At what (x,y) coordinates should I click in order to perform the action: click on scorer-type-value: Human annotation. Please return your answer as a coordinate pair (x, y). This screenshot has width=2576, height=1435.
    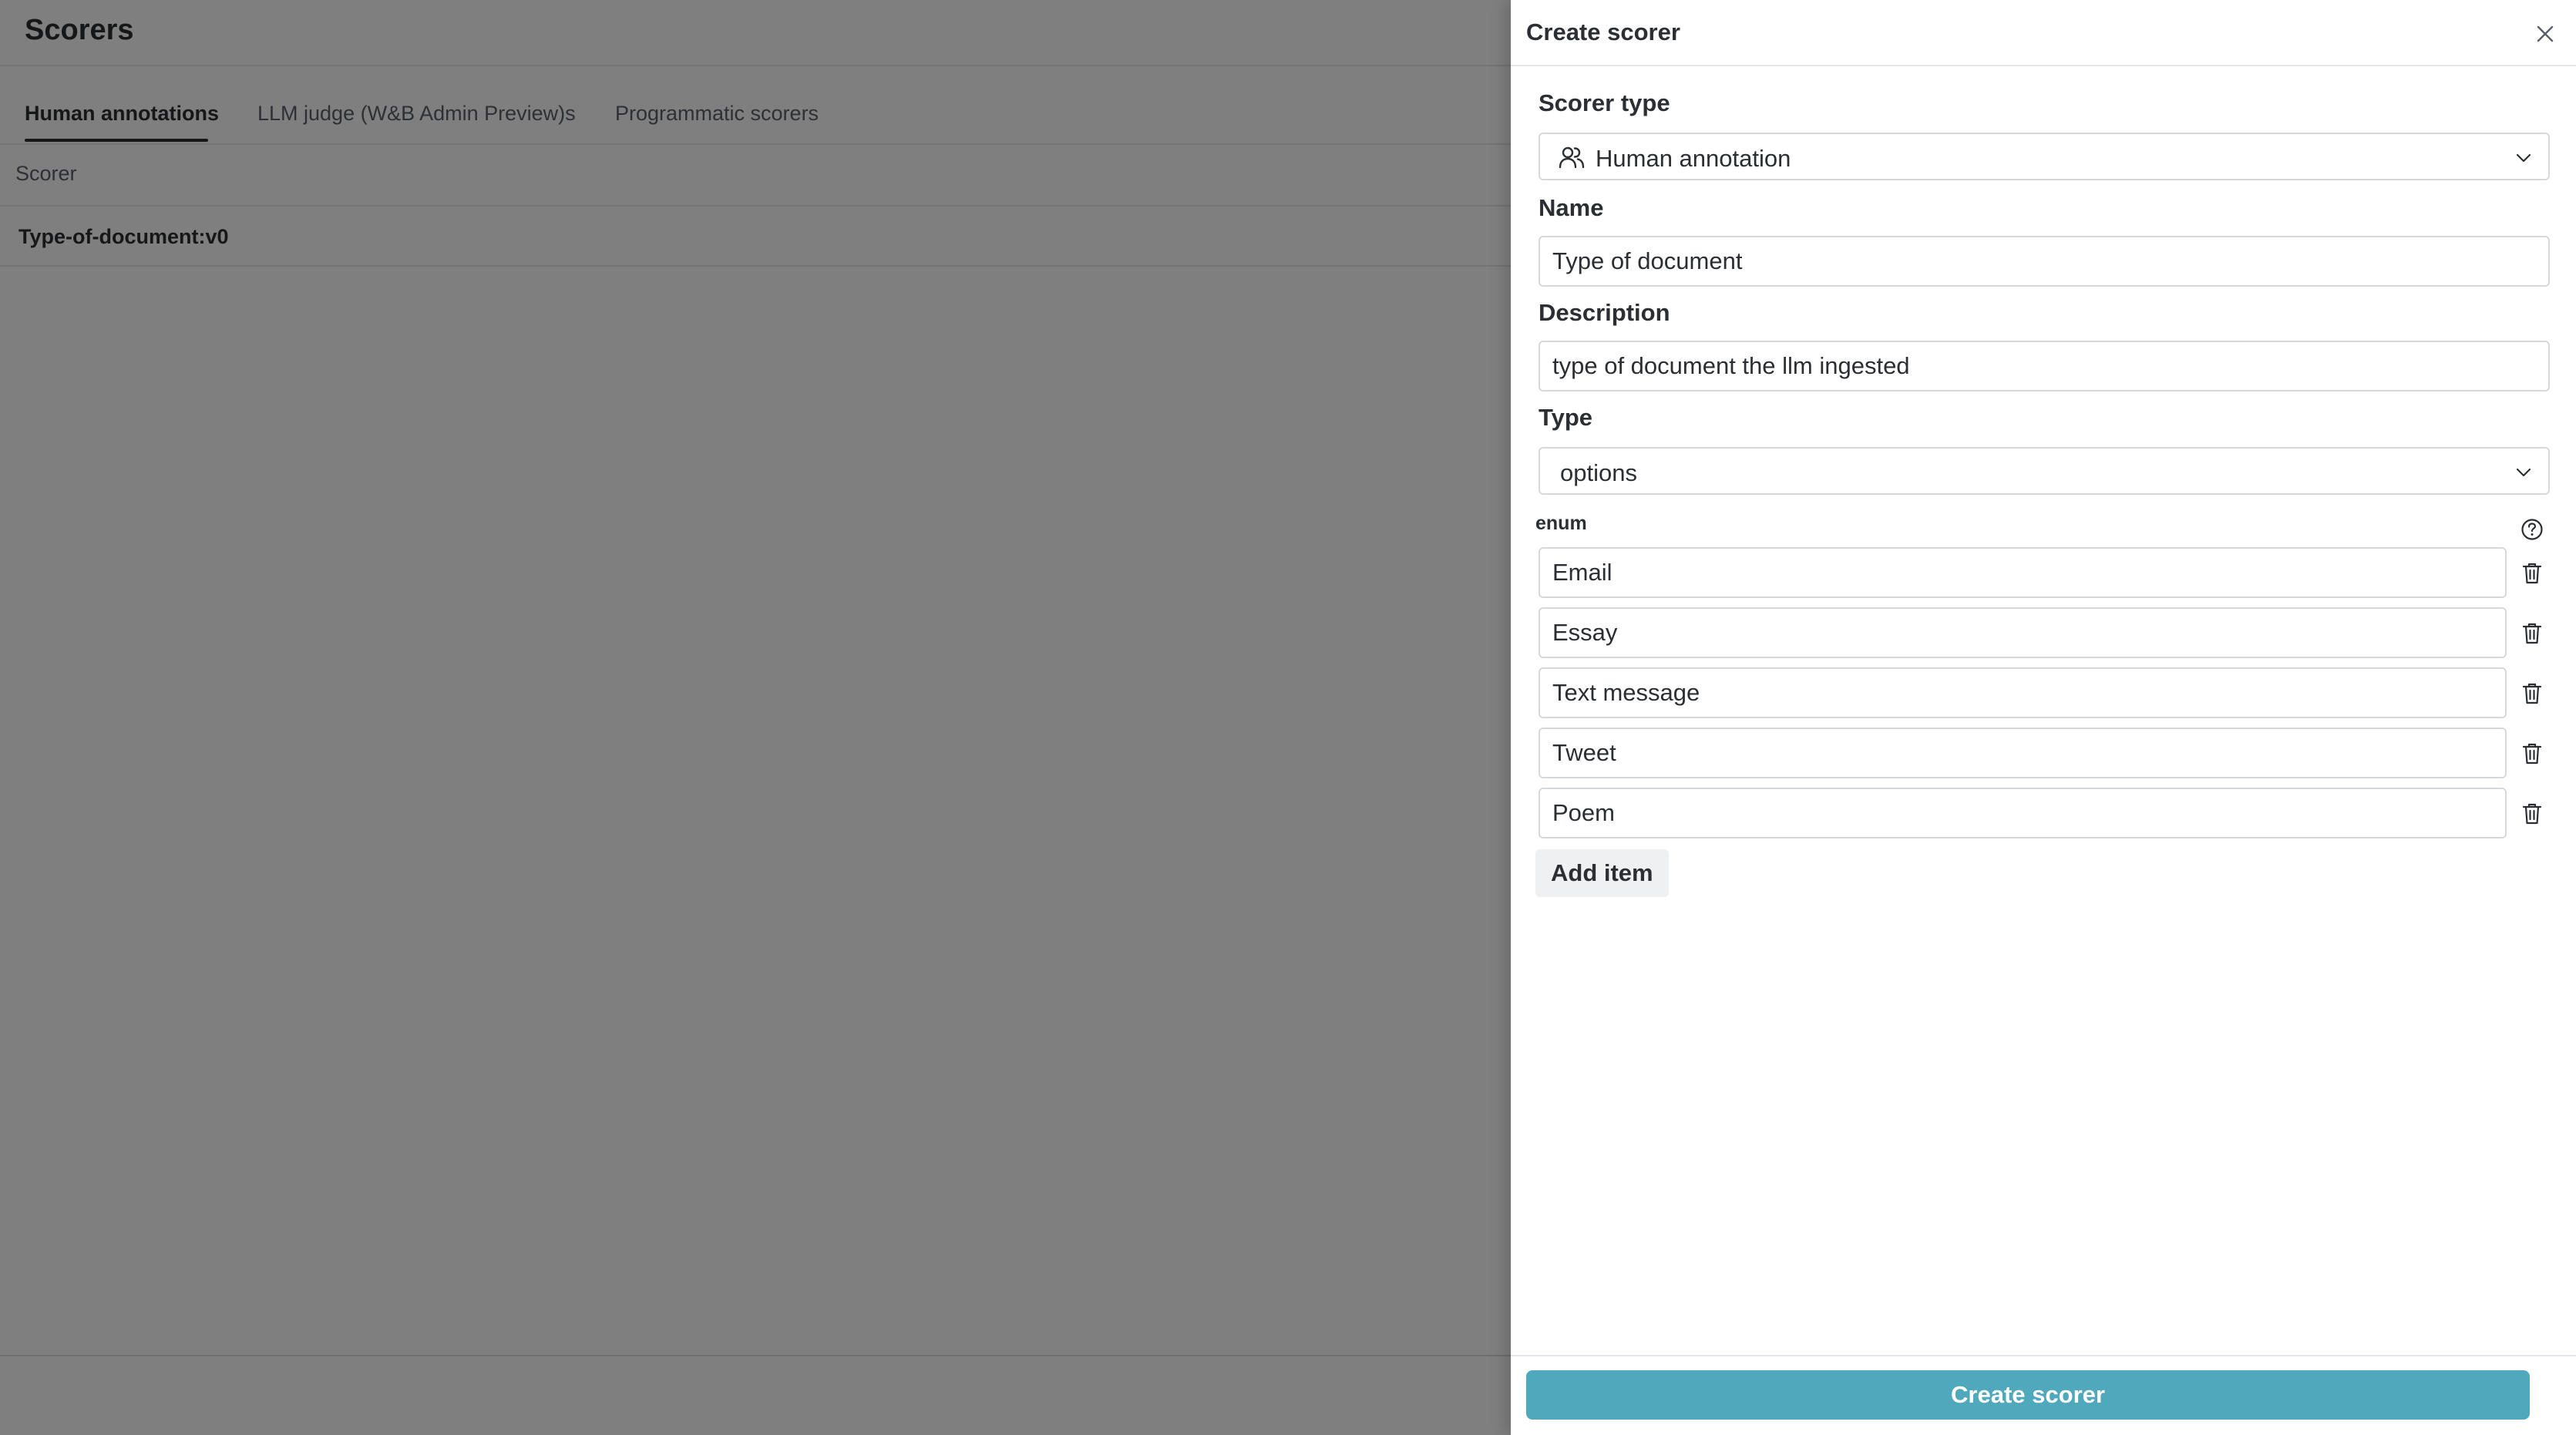
    Looking at the image, I should click on (1693, 158).